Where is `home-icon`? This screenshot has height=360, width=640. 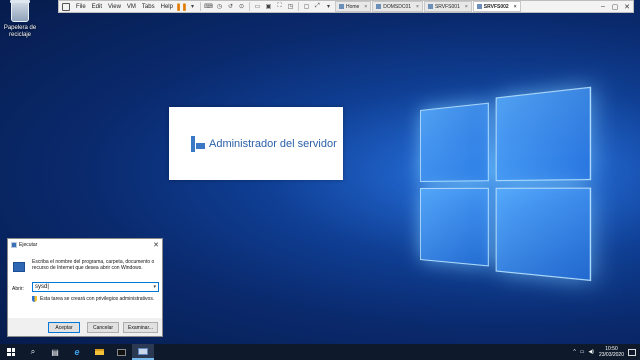
home-icon is located at coordinates (341, 6).